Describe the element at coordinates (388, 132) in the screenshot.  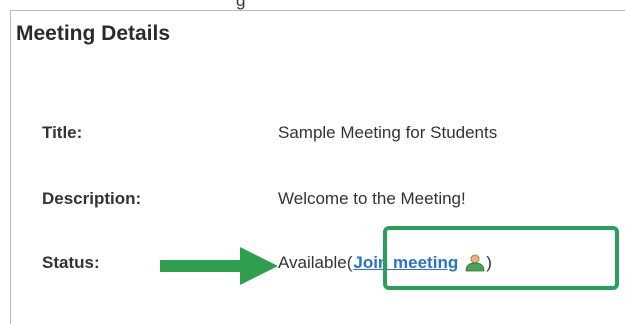
I see `title-value: Sample Meeting for Students` at that location.